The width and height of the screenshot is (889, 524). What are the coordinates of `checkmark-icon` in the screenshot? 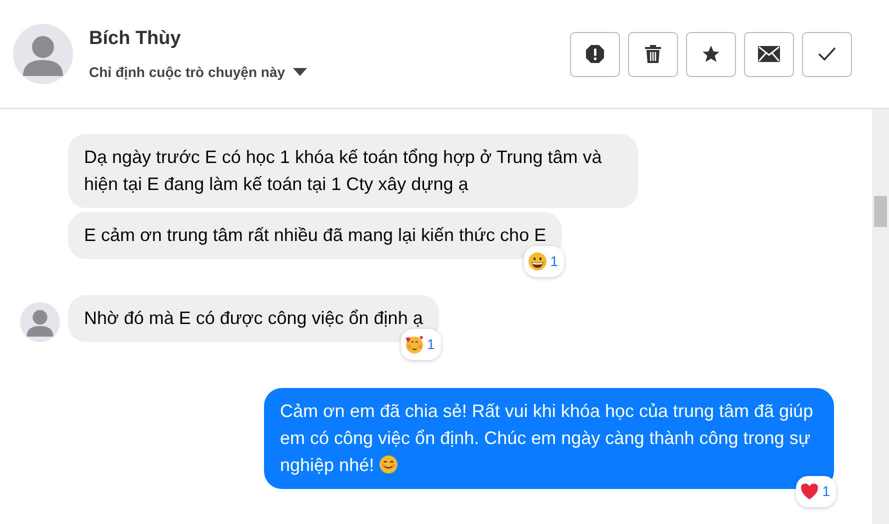 It's located at (827, 54).